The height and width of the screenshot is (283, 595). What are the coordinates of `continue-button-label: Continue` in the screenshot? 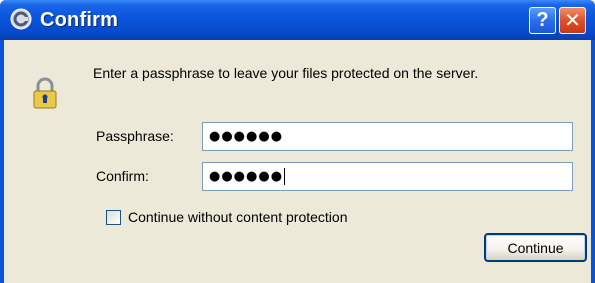 It's located at (535, 247).